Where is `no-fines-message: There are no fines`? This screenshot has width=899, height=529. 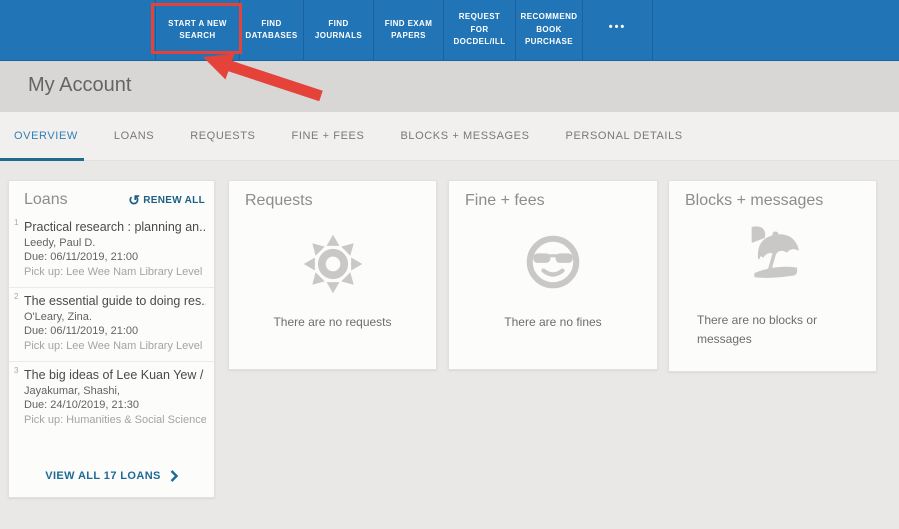
no-fines-message: There are no fines is located at coordinates (553, 322).